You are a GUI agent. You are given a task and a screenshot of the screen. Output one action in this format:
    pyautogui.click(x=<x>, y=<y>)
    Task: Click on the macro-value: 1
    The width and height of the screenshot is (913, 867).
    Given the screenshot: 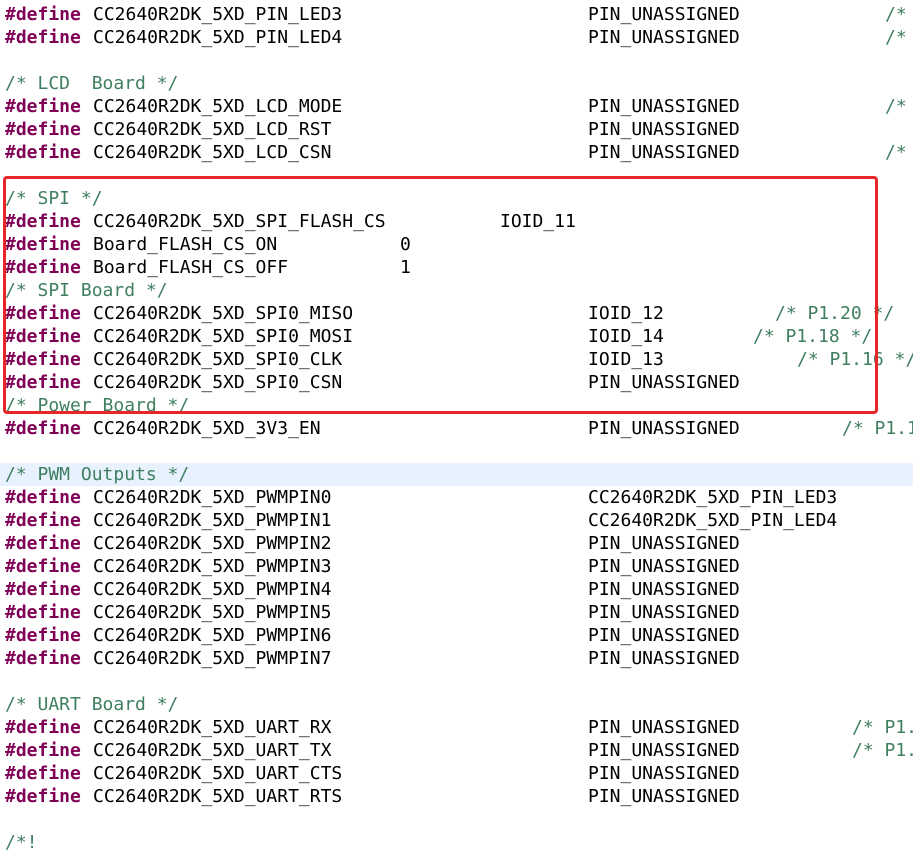 What is the action you would take?
    pyautogui.click(x=405, y=267)
    